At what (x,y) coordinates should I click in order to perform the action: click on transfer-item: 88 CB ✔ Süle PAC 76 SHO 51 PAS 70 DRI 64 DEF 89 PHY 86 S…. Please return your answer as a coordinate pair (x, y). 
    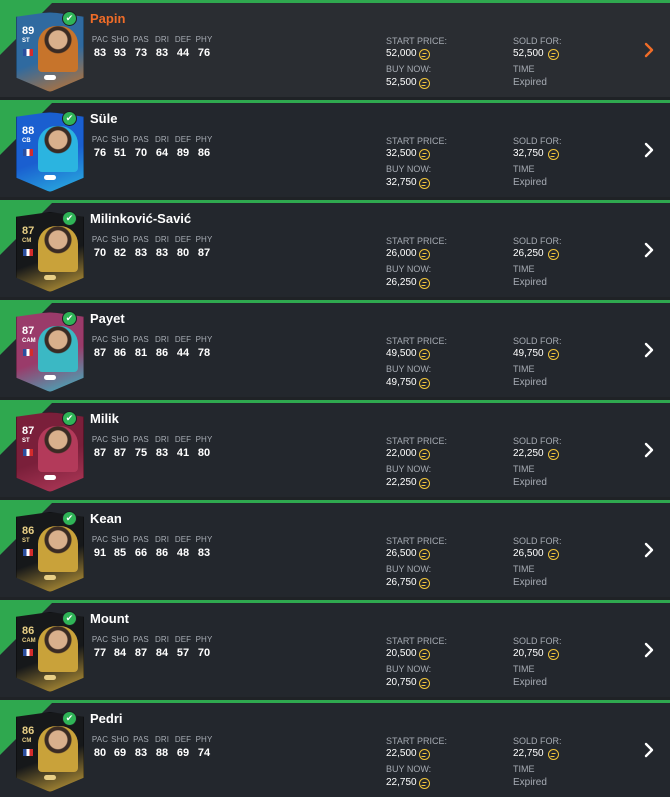
    Looking at the image, I should click on (335, 148).